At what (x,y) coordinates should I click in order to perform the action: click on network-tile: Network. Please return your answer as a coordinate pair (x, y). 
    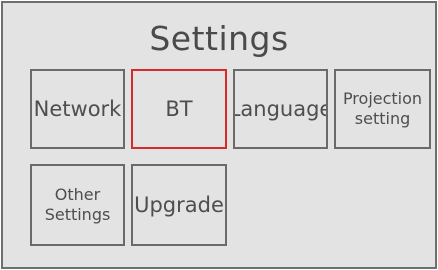
    Looking at the image, I should click on (77, 109).